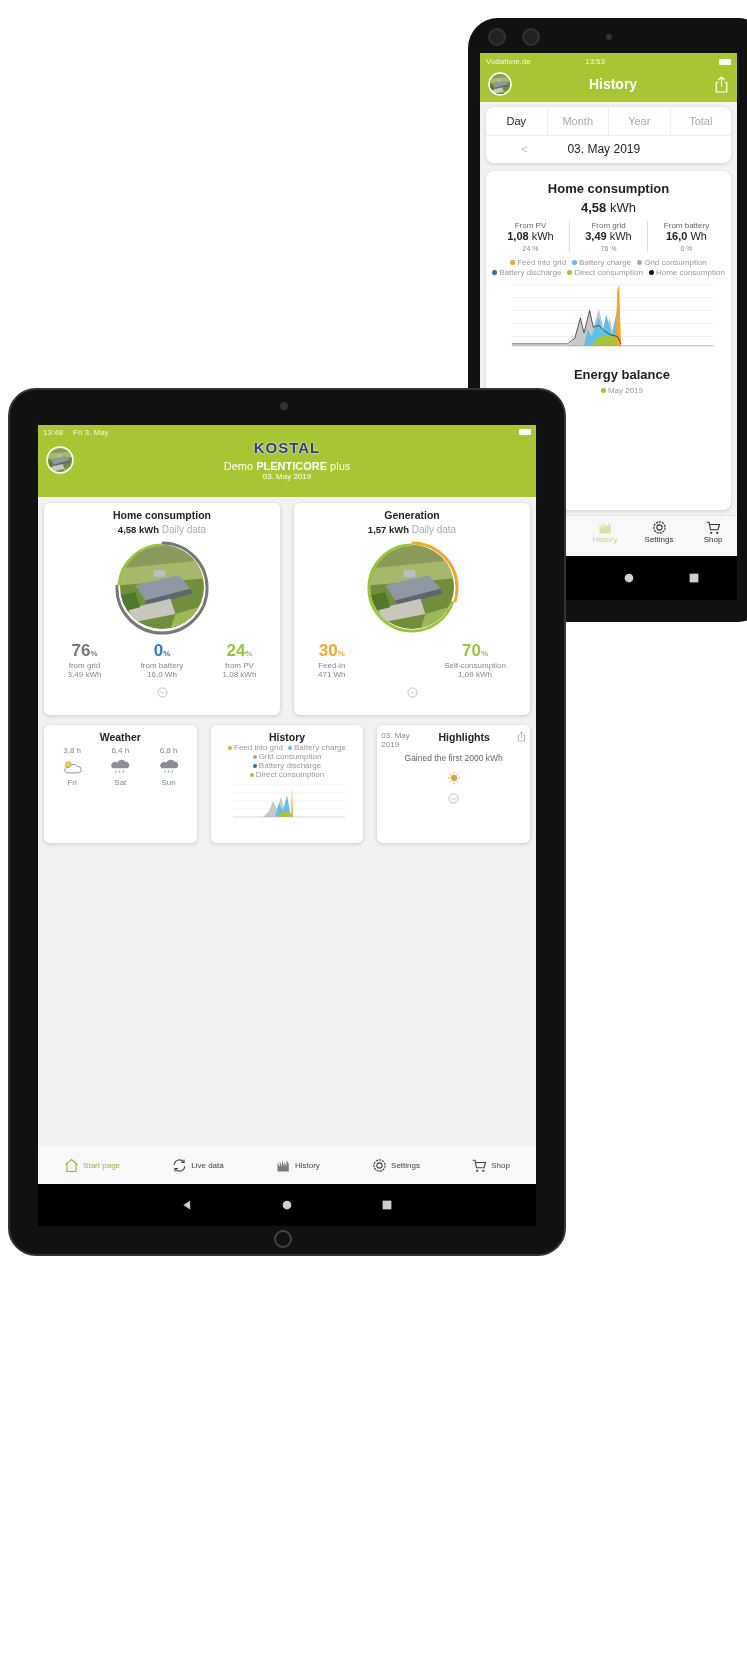  Describe the element at coordinates (162, 651) in the screenshot. I see `percent-value: 0%` at that location.